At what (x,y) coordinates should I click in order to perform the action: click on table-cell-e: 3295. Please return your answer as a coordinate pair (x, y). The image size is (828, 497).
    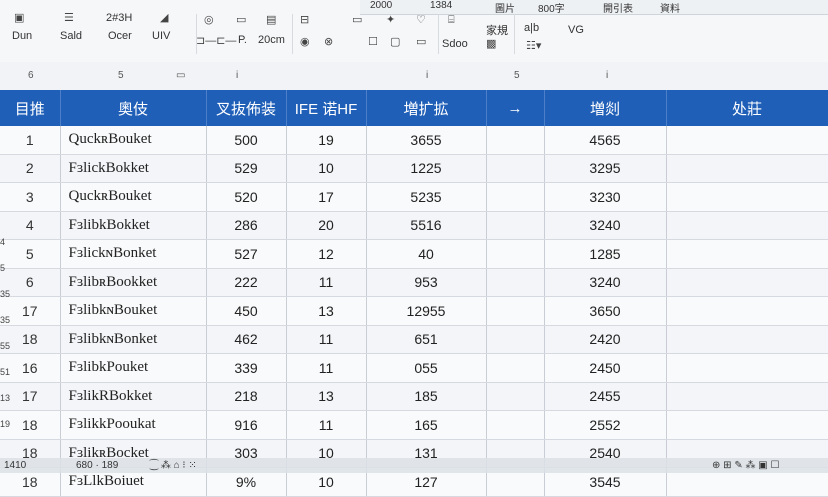
    Looking at the image, I should click on (605, 168).